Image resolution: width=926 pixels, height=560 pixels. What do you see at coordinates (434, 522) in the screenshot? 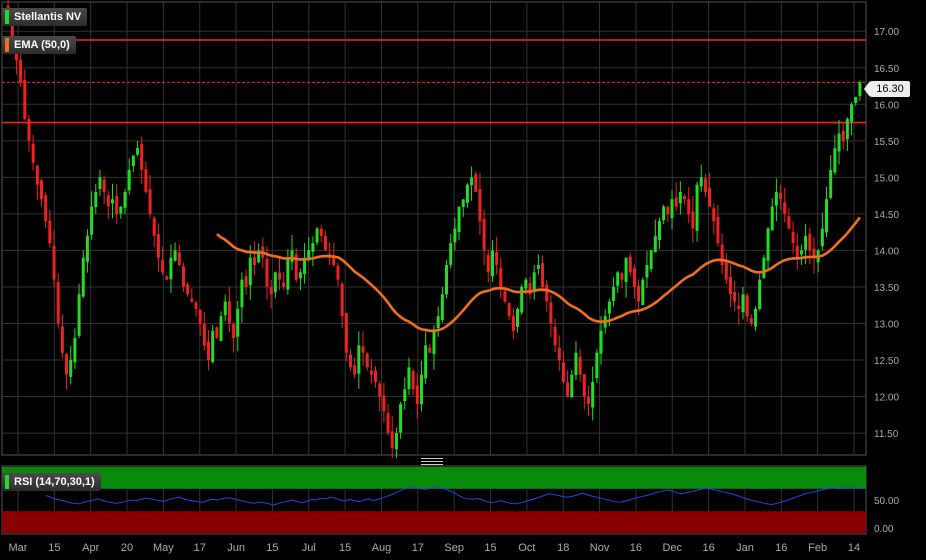
I see `rsi-oversold-zone` at bounding box center [434, 522].